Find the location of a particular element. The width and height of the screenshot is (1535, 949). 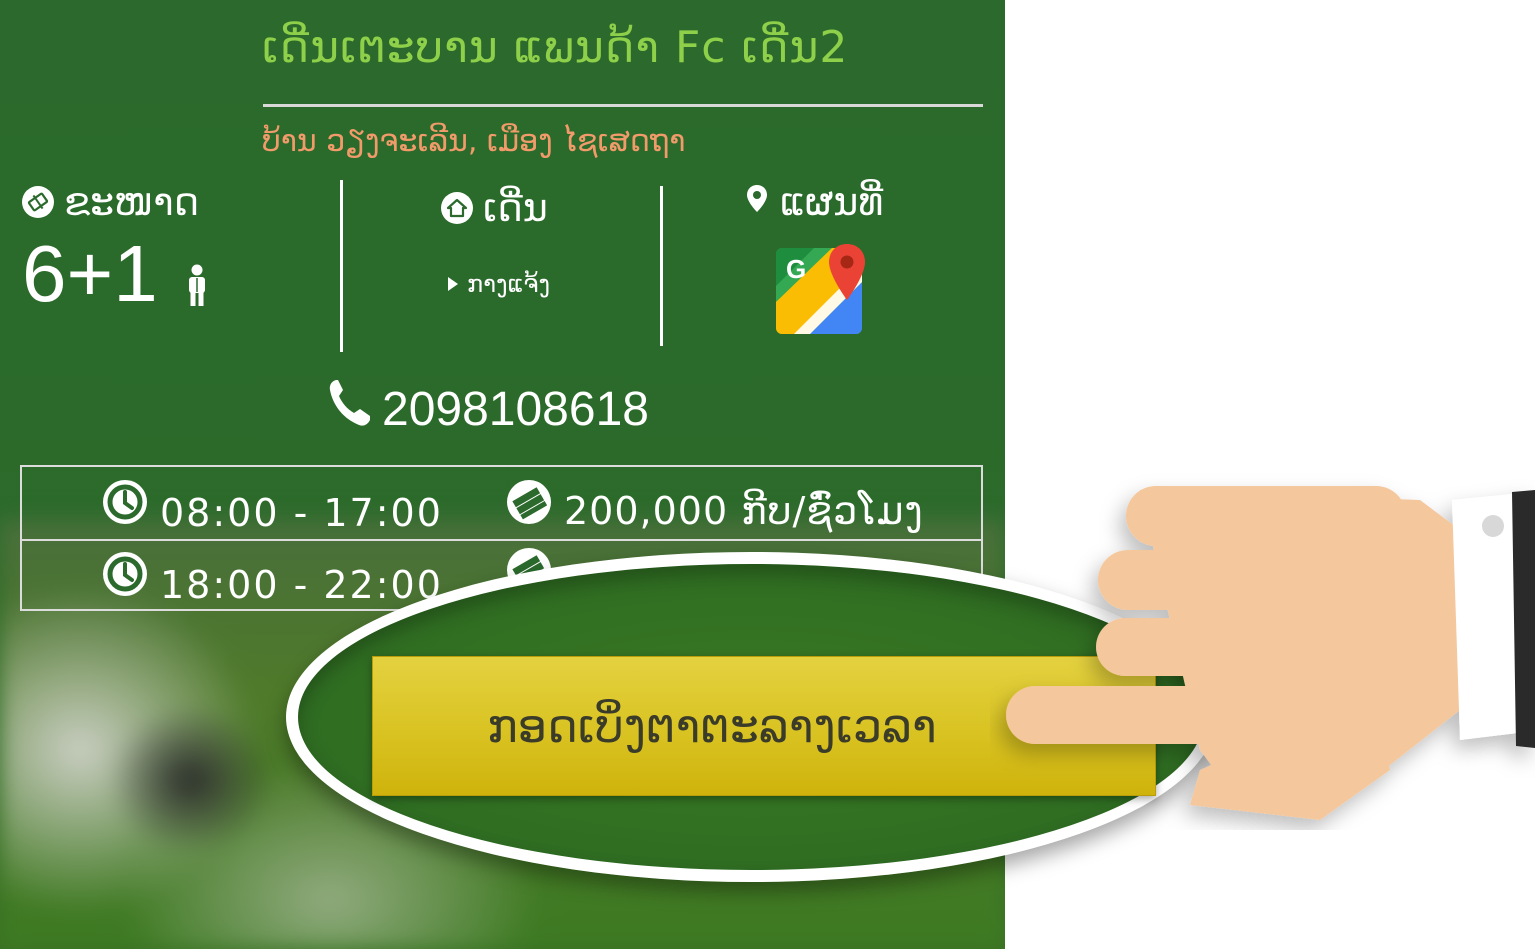

schedule-time: 18:00 - 22:00 is located at coordinates (301, 585).